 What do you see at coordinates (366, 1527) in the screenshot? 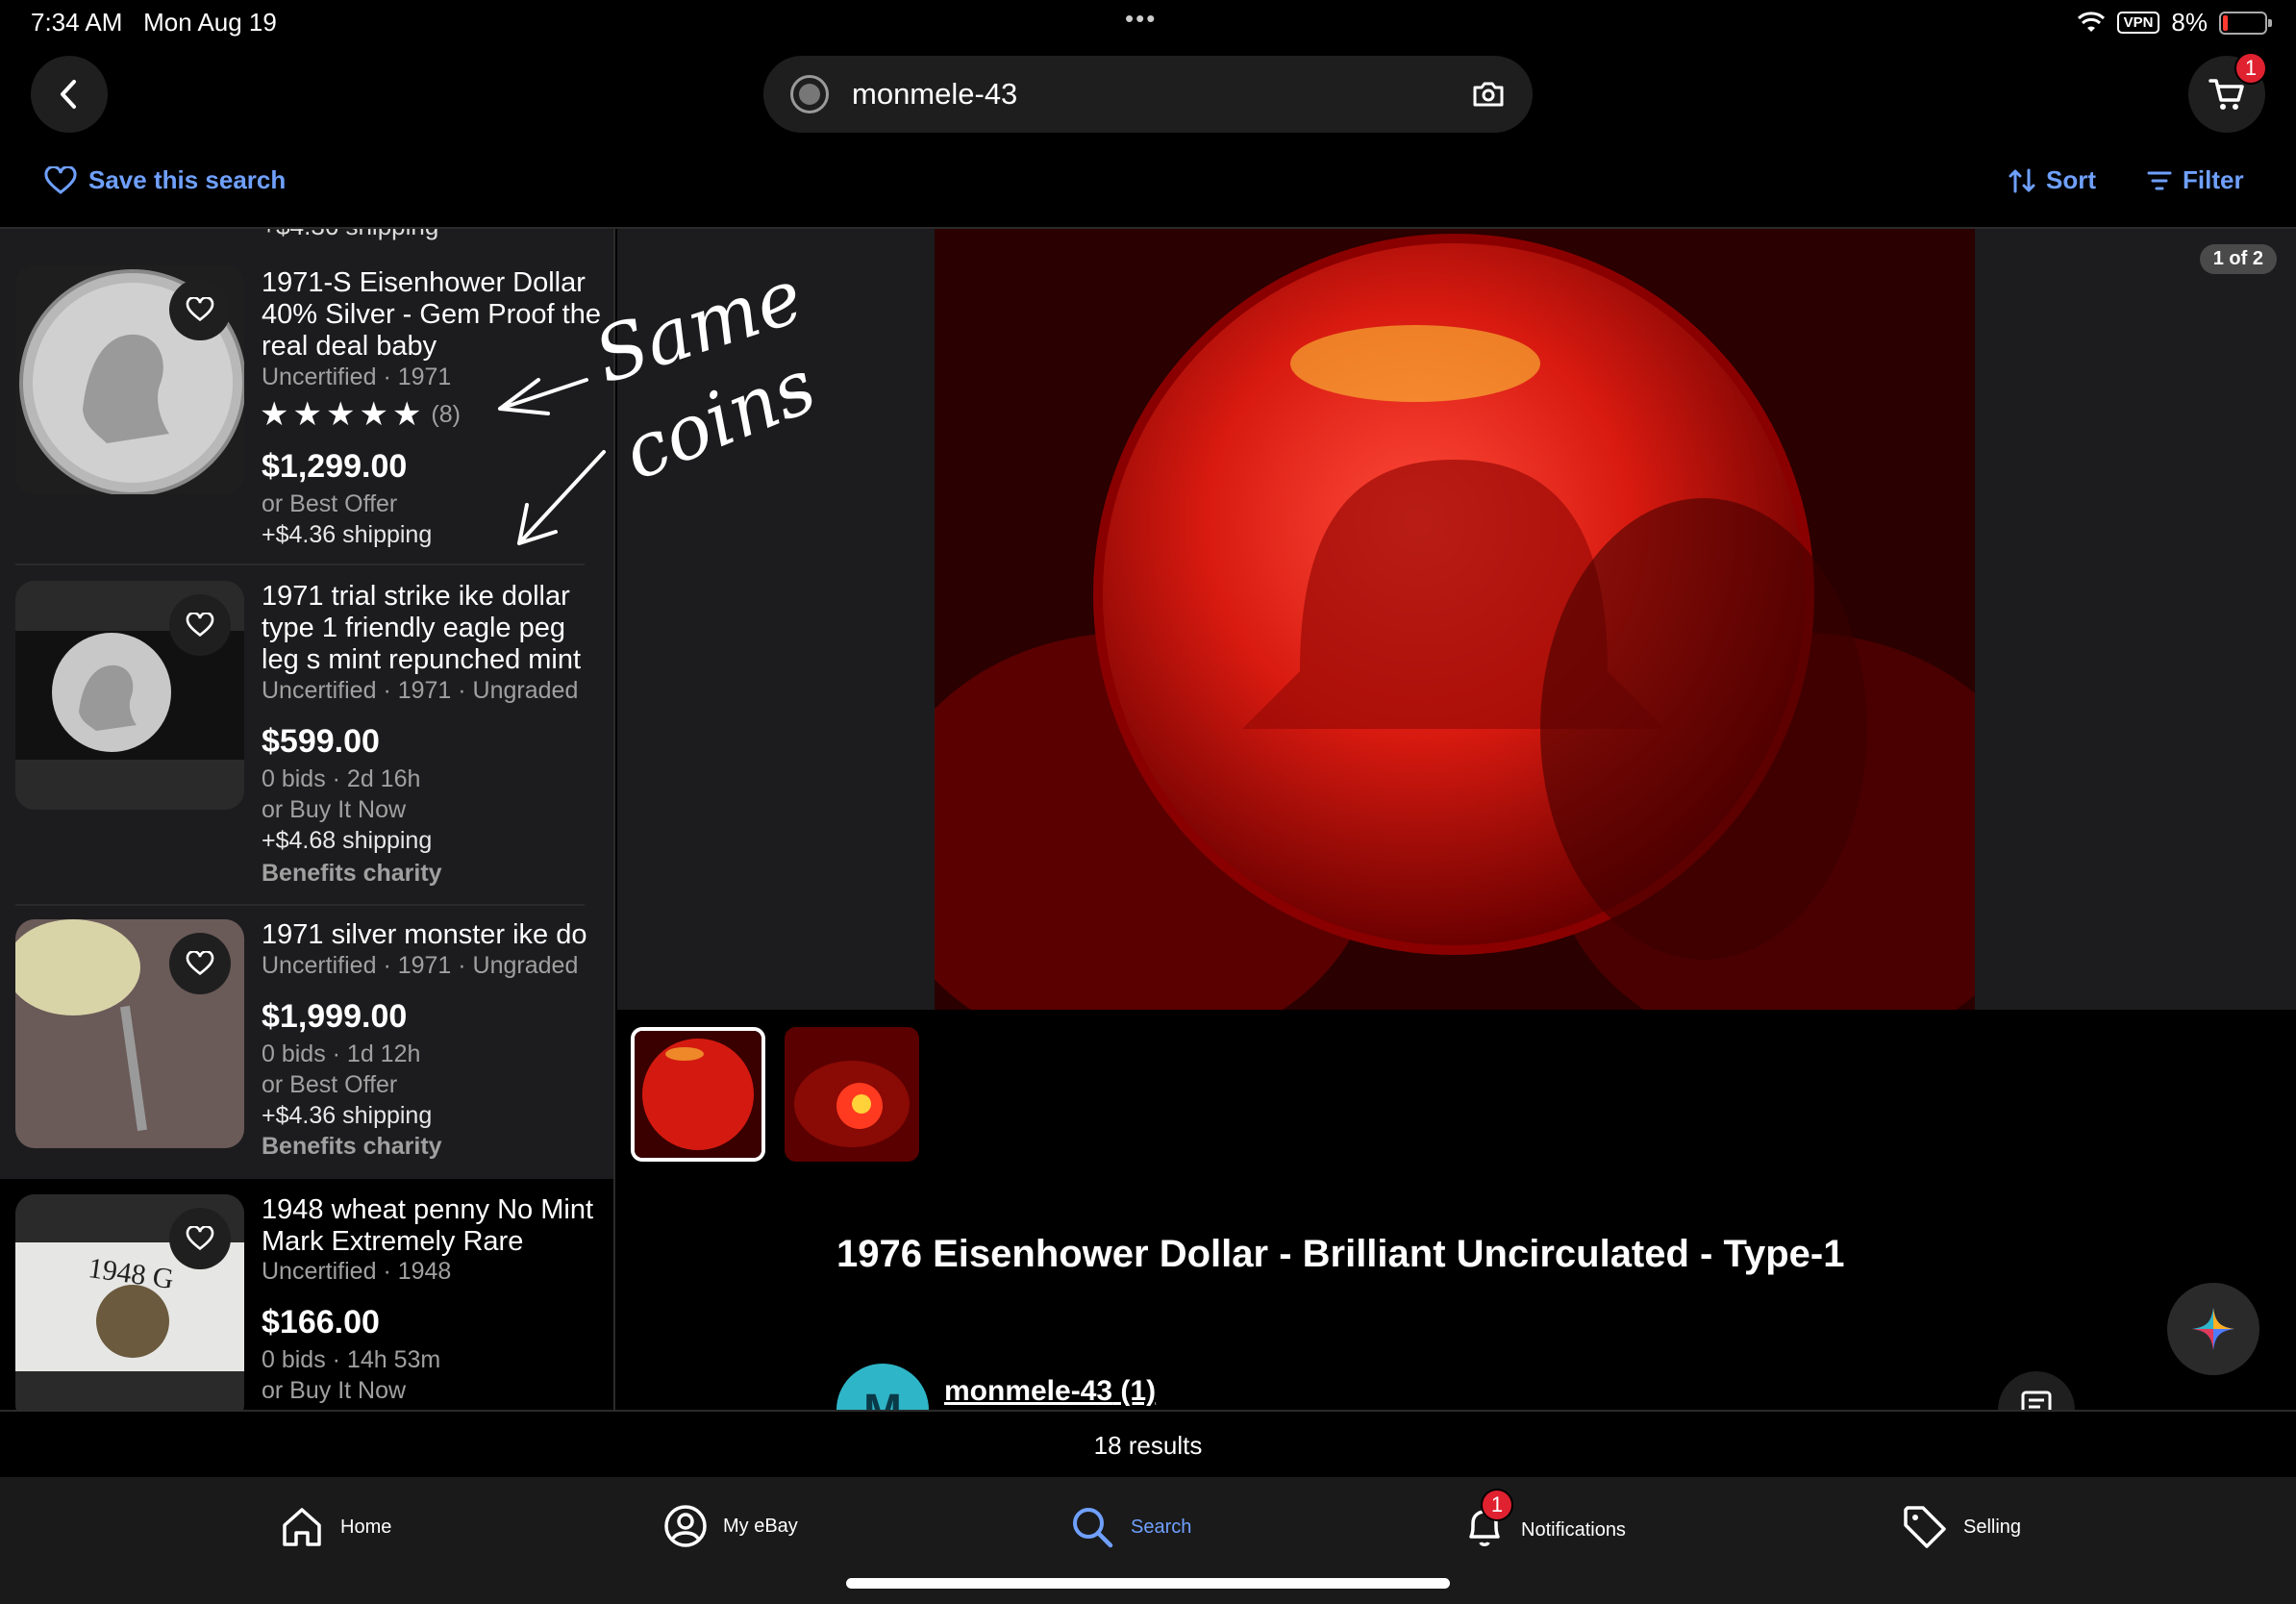
I see `tab-home-label: Home` at bounding box center [366, 1527].